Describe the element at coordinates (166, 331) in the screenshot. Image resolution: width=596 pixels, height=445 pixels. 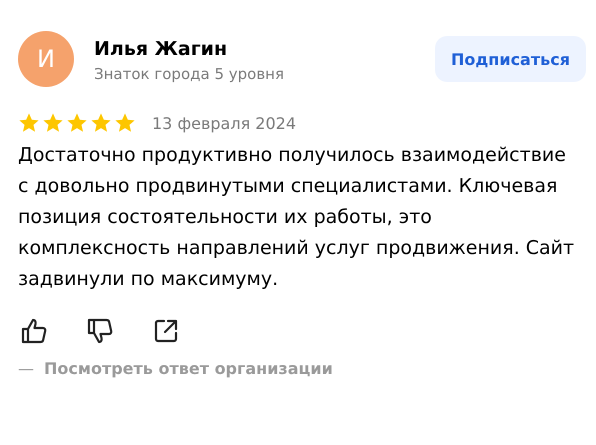
I see `share-icon` at that location.